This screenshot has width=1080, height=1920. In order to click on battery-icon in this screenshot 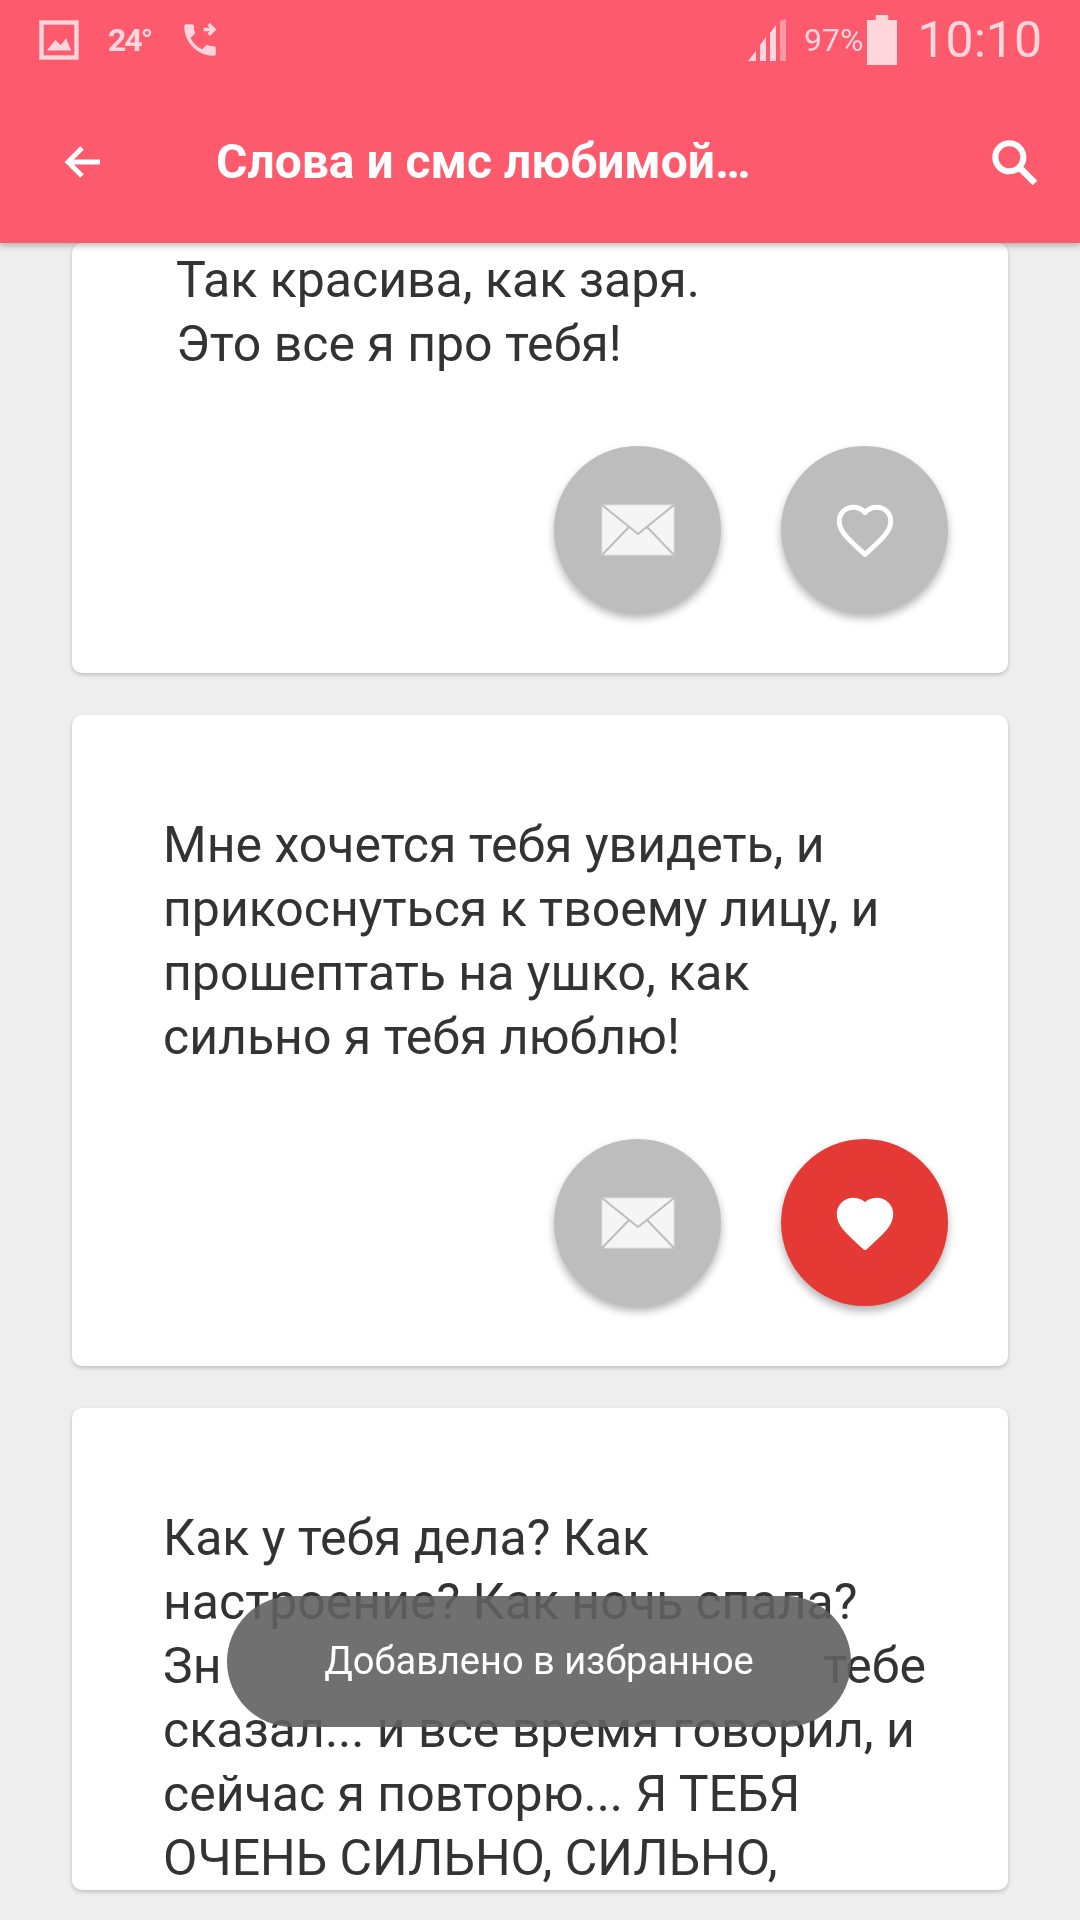, I will do `click(882, 40)`.